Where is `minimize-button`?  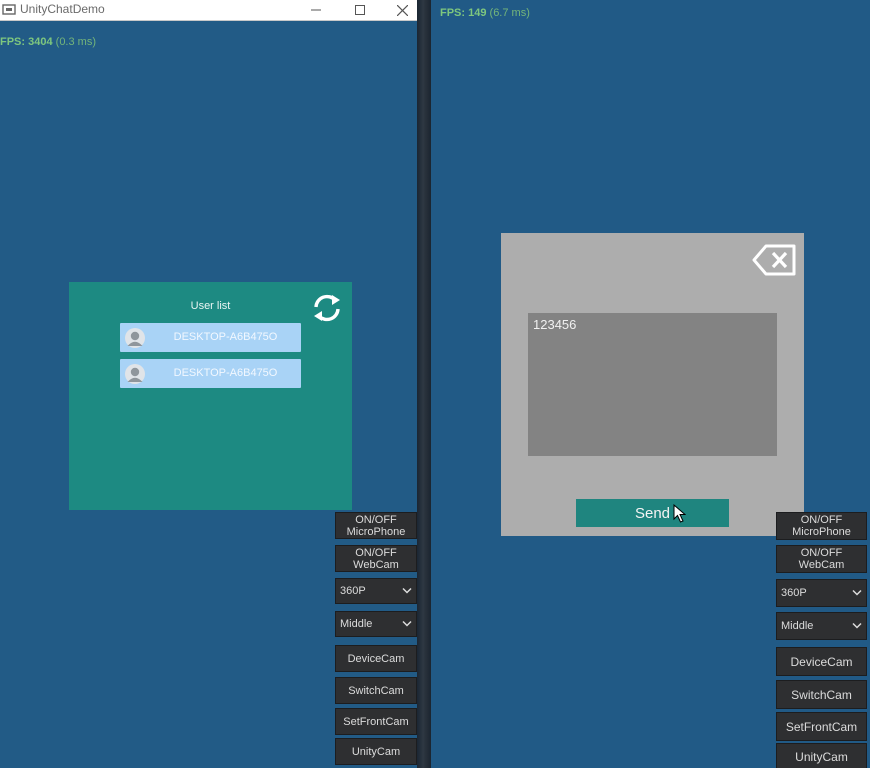
minimize-button is located at coordinates (316, 10).